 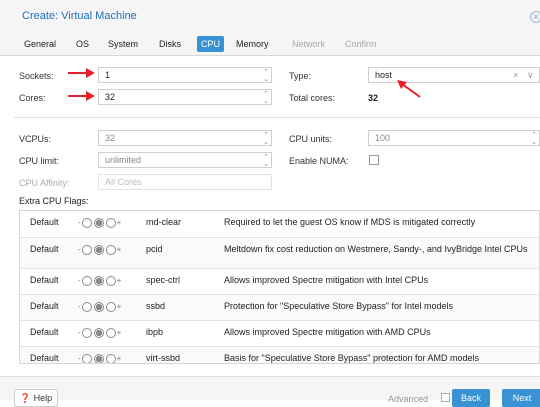 What do you see at coordinates (300, 76) in the screenshot?
I see `type-label: Type:` at bounding box center [300, 76].